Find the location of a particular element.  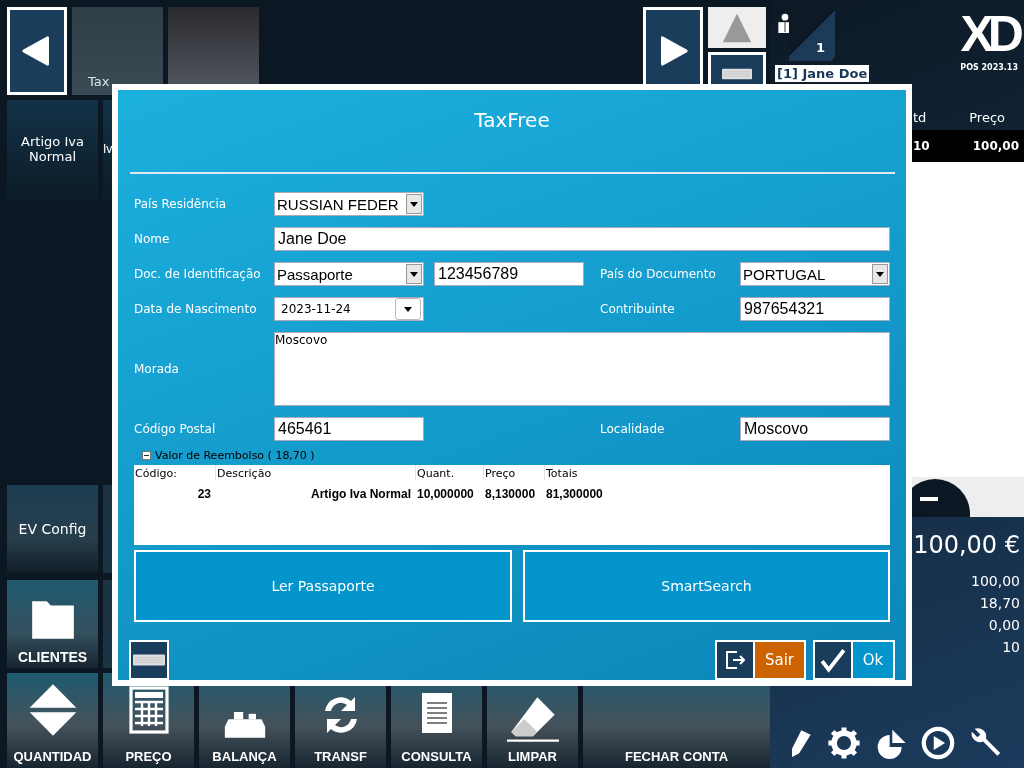

exit-icon is located at coordinates (735, 660).